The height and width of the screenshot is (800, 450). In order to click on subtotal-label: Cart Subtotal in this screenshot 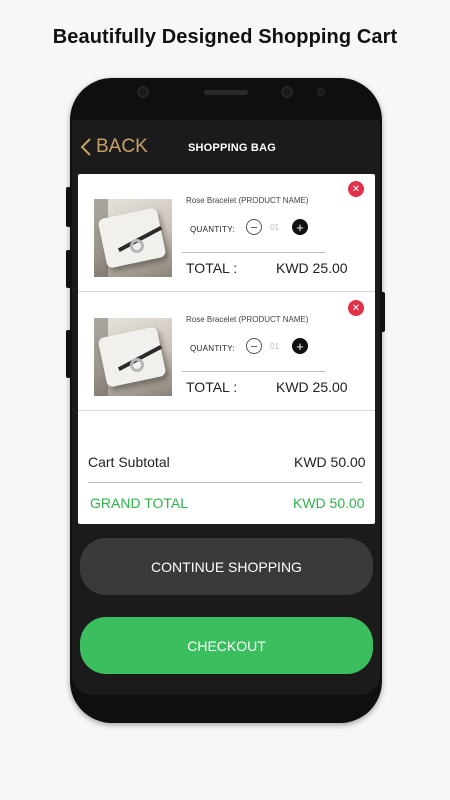, I will do `click(129, 462)`.